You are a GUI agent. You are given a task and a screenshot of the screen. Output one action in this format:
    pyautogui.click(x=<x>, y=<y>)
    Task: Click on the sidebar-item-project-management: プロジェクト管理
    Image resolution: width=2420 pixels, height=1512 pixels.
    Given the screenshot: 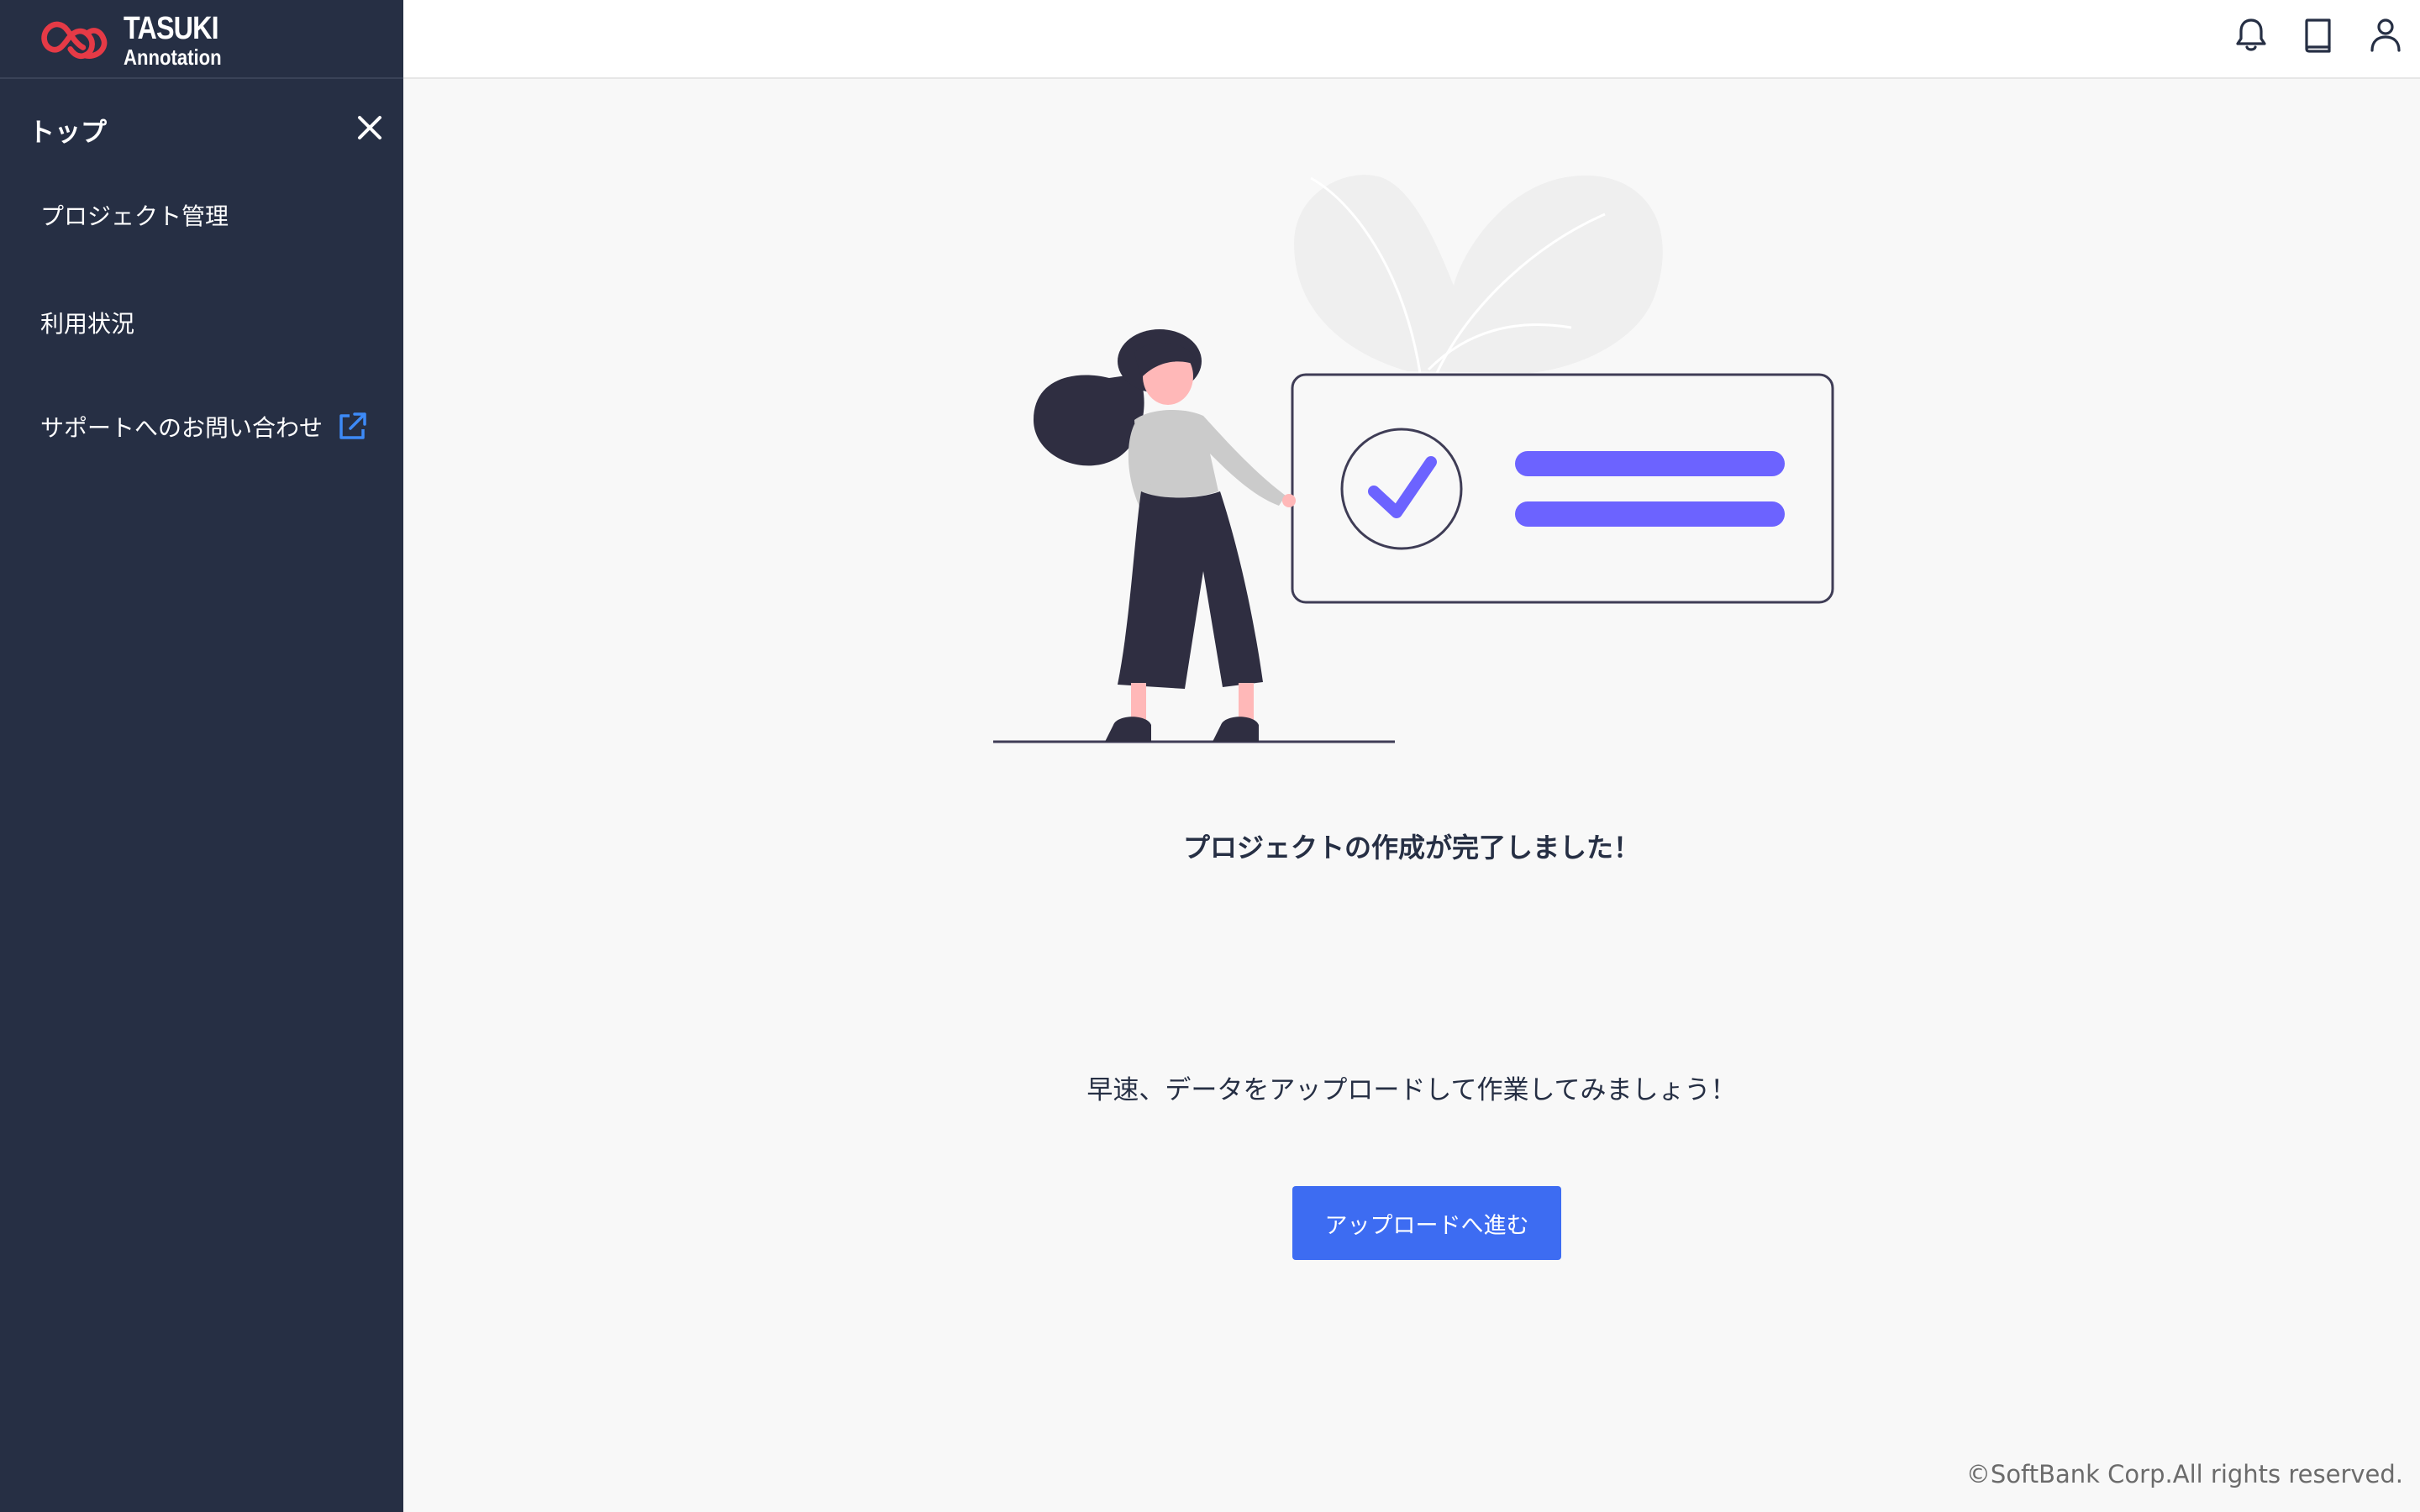 What is the action you would take?
    pyautogui.click(x=134, y=215)
    